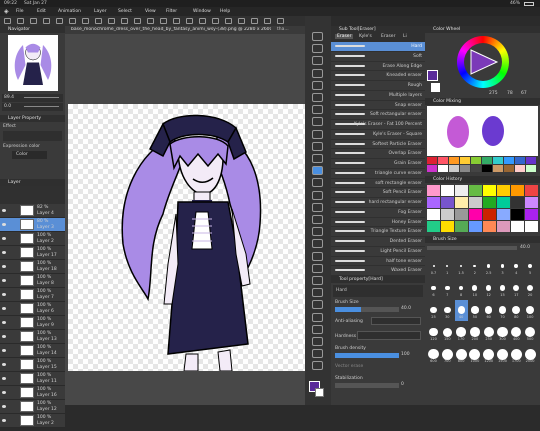  I want to click on brush-size-preset: 1200, so click(488, 354).